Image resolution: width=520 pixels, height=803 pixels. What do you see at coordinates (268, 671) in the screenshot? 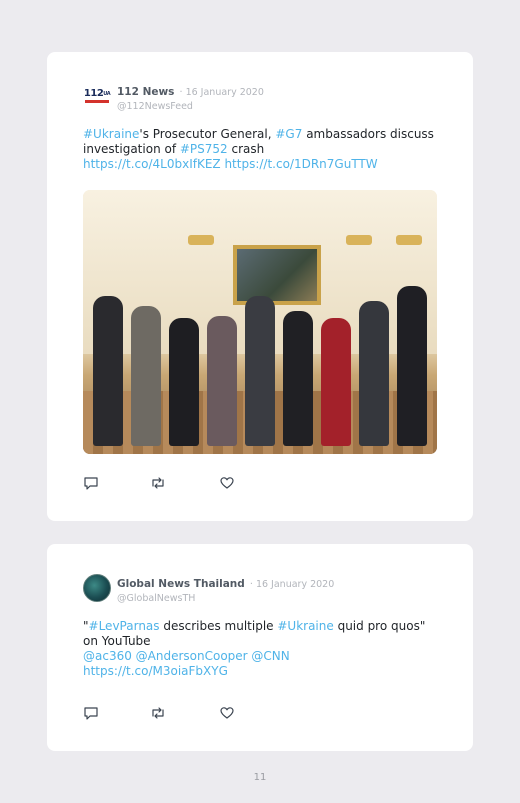
I see `tweet-url: https://t.co/M3oiaFbXYG` at bounding box center [268, 671].